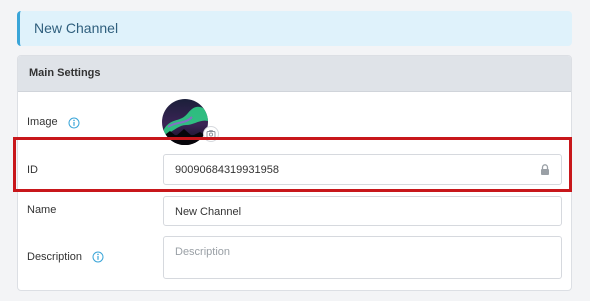 The height and width of the screenshot is (301, 590). I want to click on lock-icon, so click(545, 169).